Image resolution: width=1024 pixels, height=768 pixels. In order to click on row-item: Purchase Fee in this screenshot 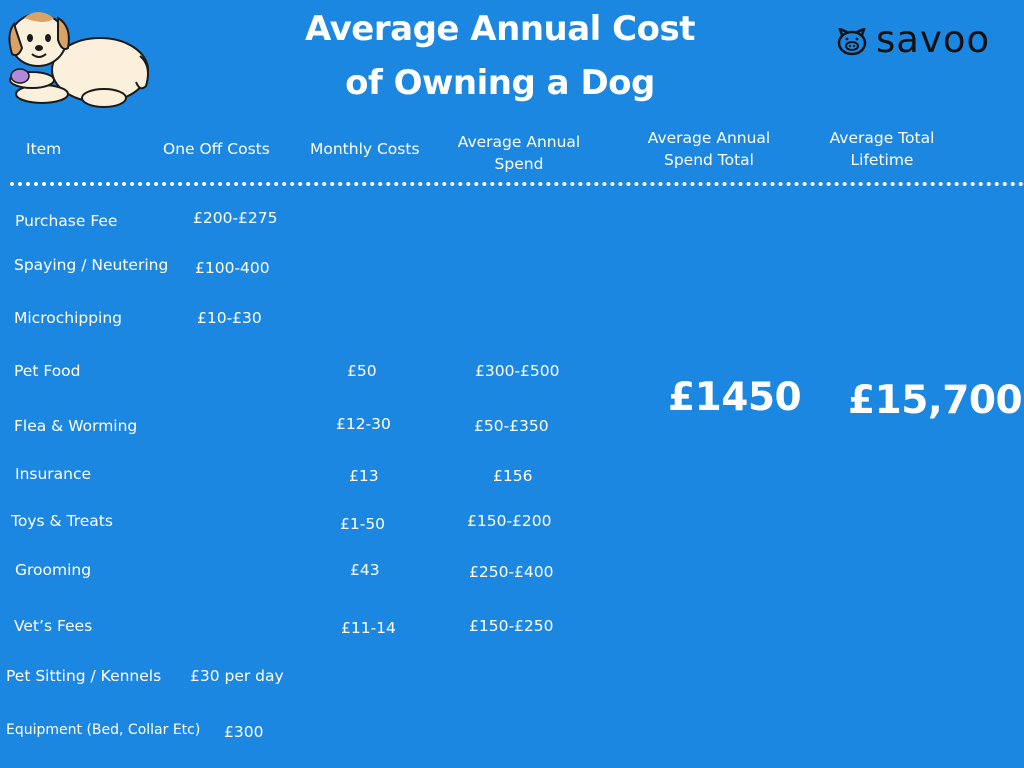, I will do `click(66, 221)`.